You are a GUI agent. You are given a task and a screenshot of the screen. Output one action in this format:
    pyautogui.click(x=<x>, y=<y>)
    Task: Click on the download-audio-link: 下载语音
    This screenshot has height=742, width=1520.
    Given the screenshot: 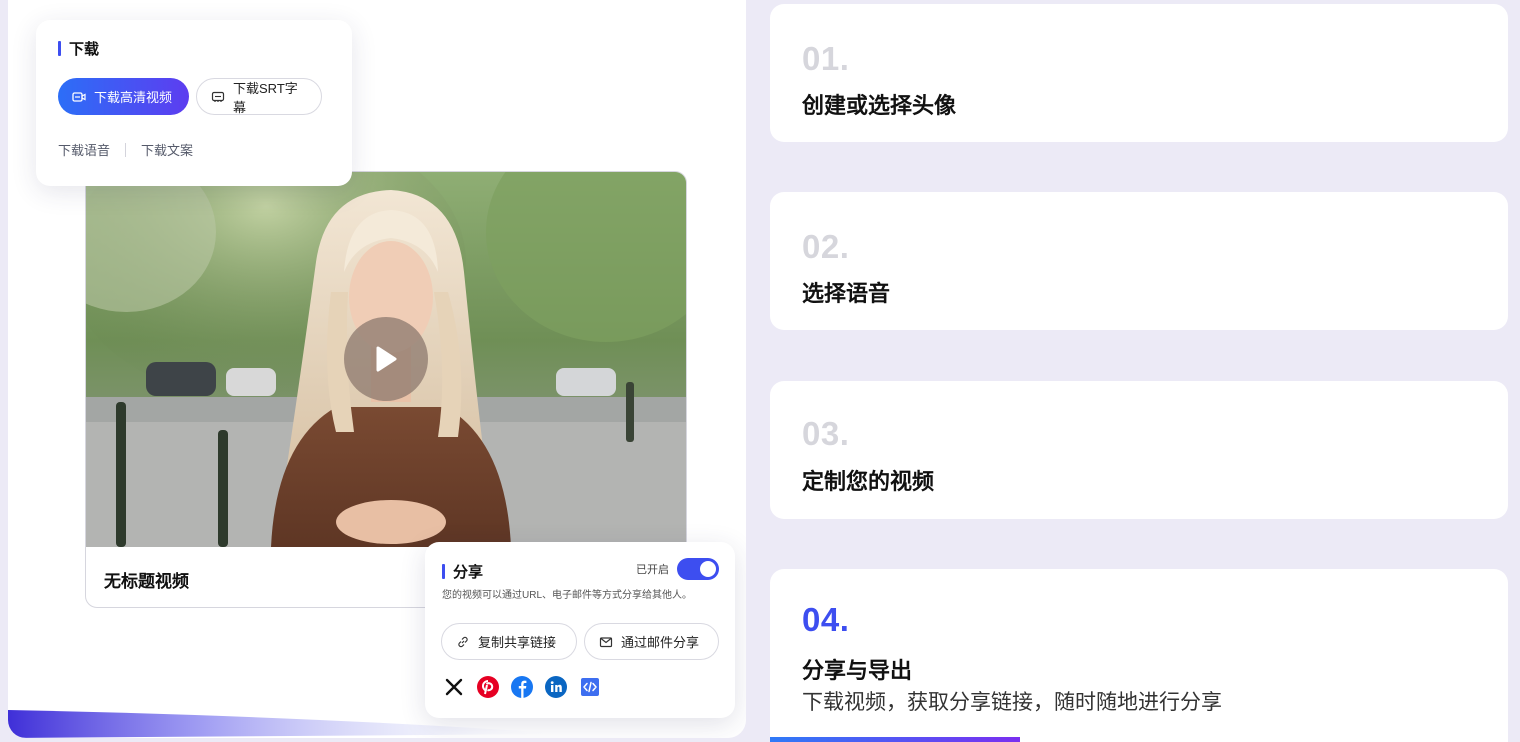 What is the action you would take?
    pyautogui.click(x=84, y=149)
    